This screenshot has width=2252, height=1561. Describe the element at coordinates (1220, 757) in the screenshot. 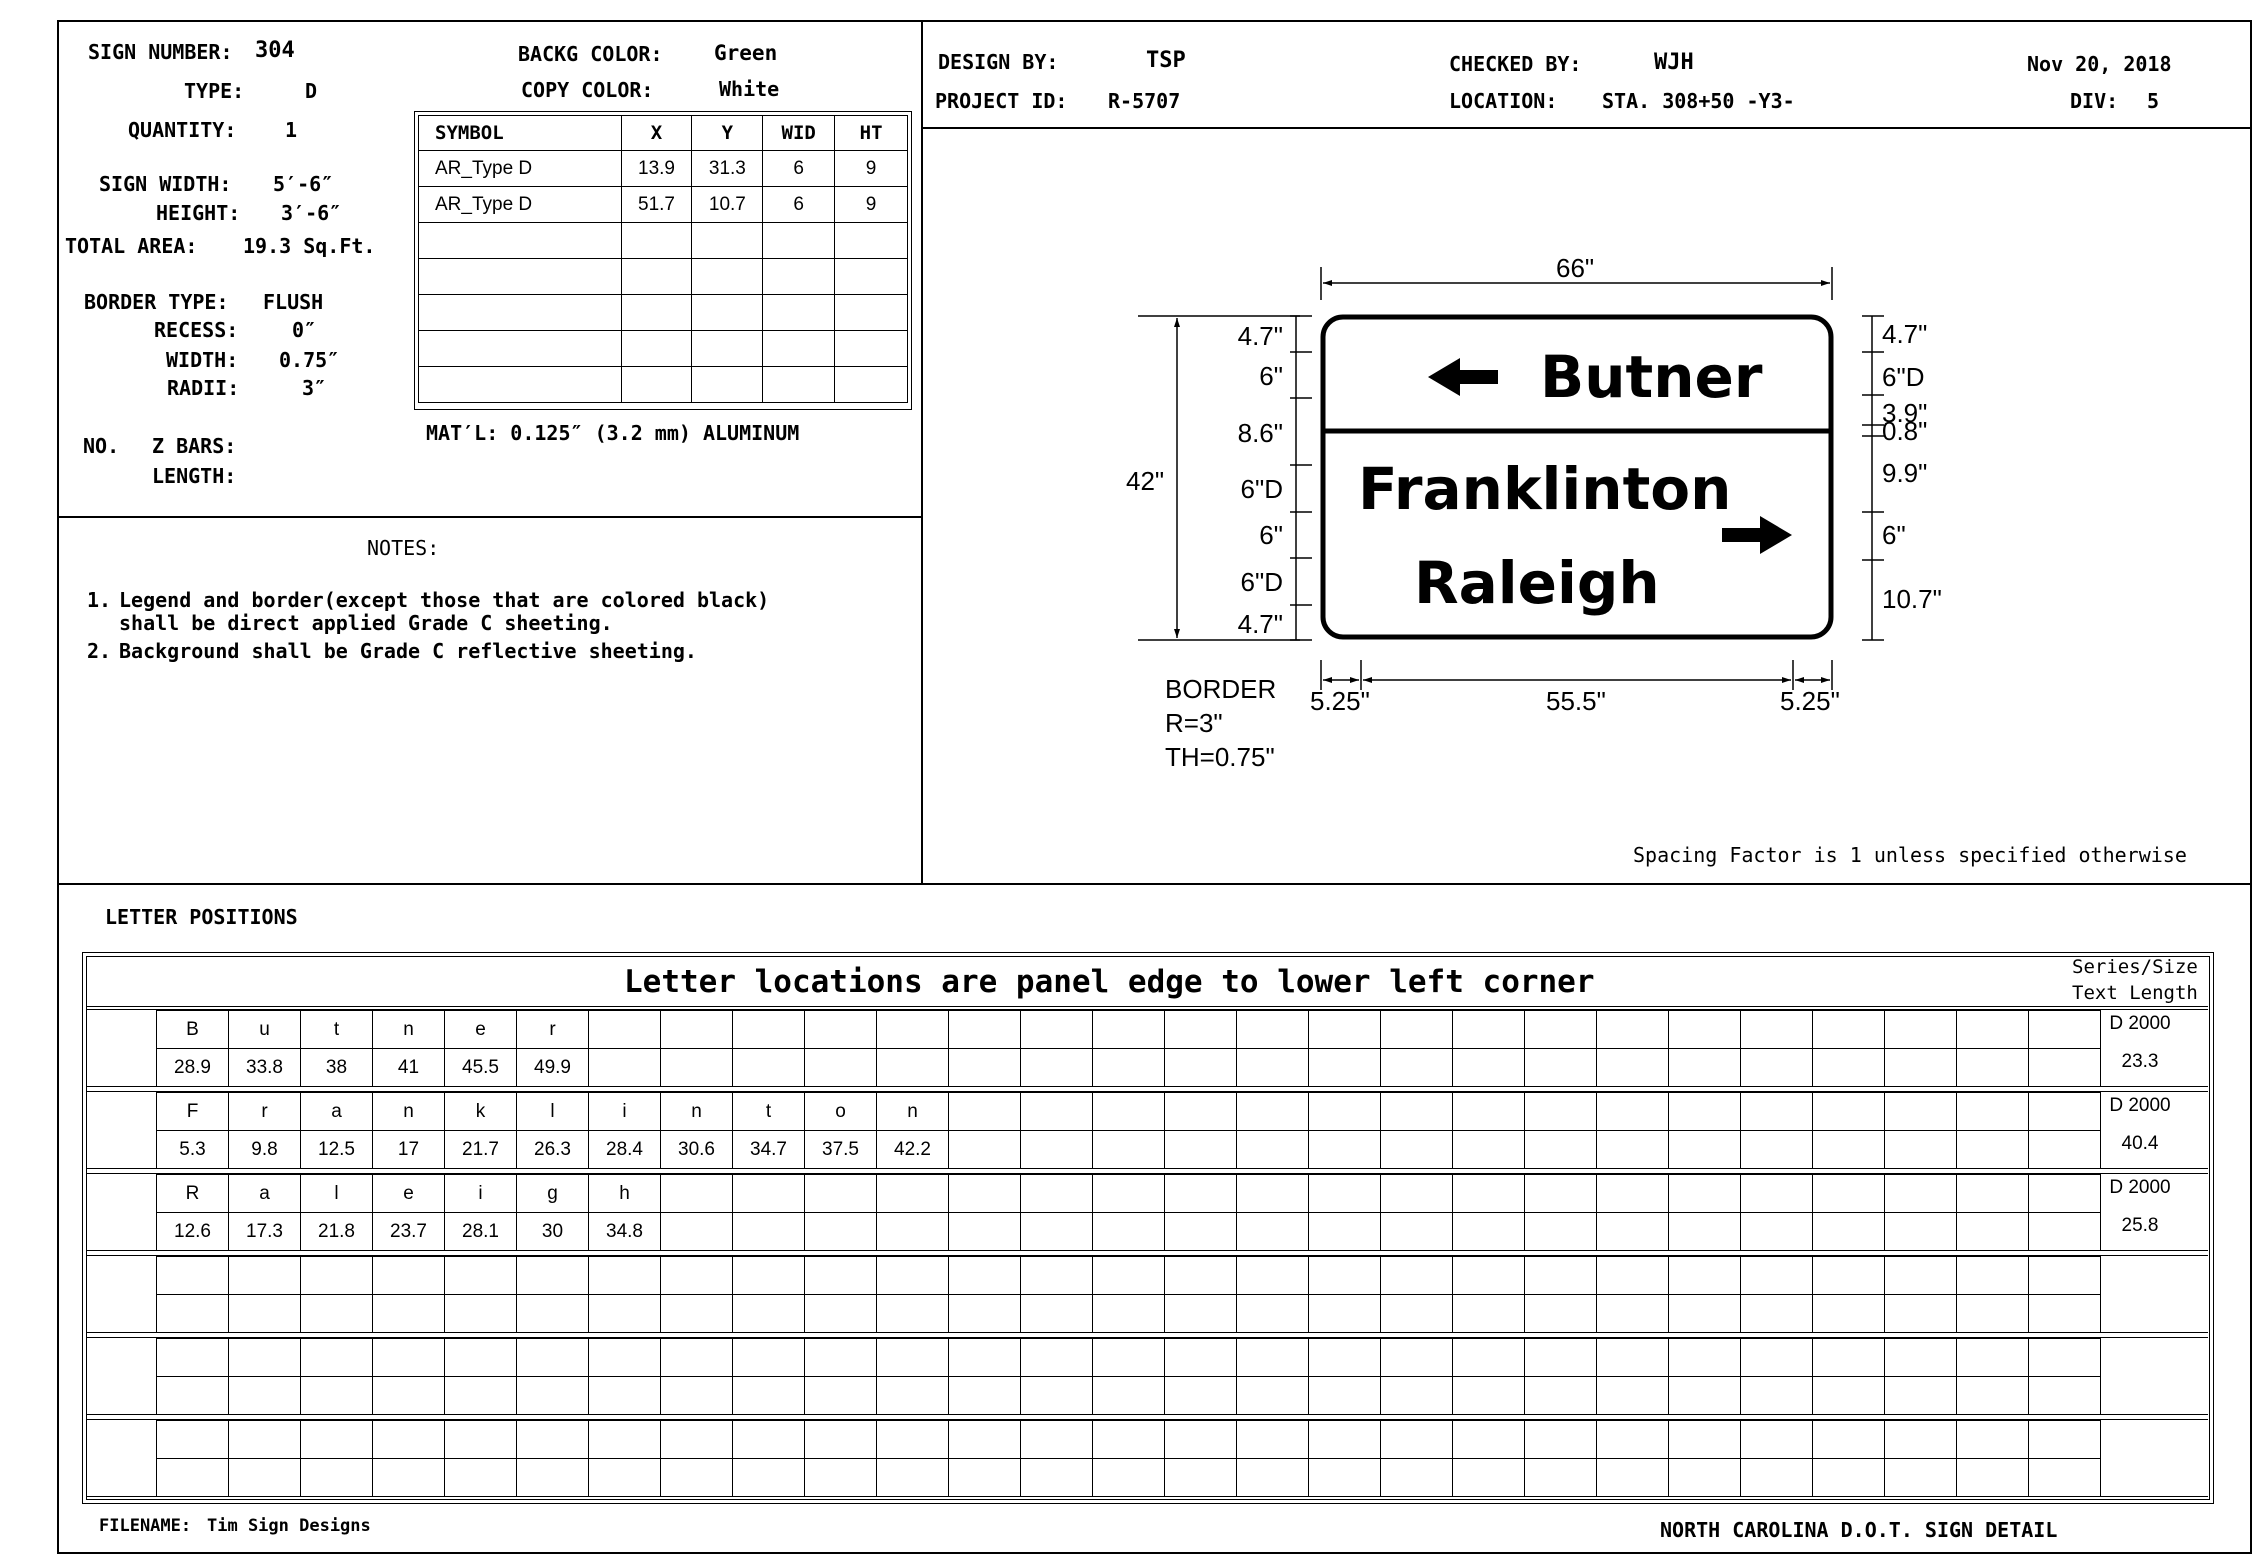

I see `border-note-line3: TH=0.75"` at that location.